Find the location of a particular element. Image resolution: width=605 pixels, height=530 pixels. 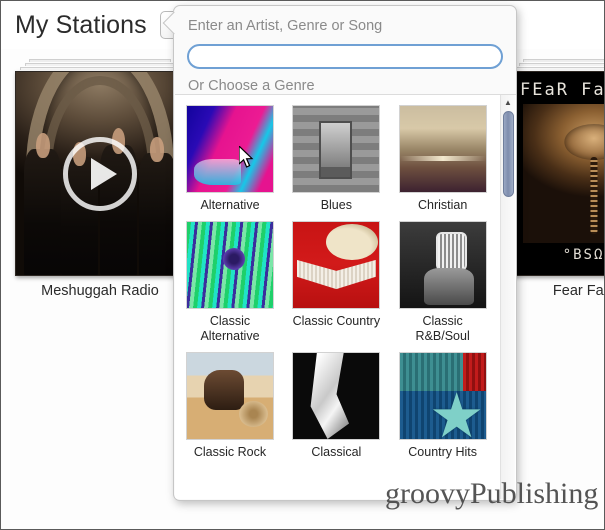

genre-grid-scrollbar: ▲ is located at coordinates (507, 297).